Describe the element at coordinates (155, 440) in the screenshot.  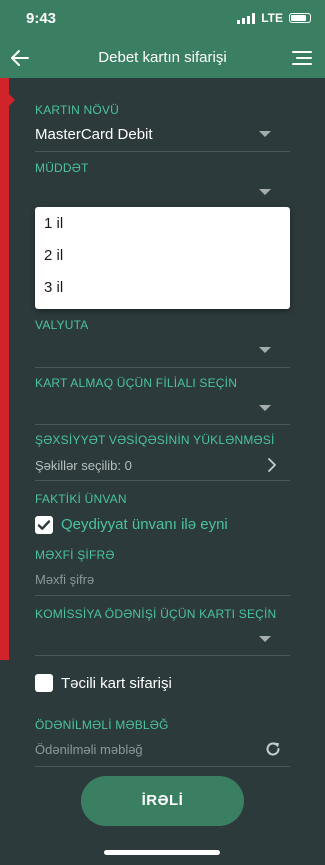
I see `id-upload-label: ŞƏXSİYYƏT VƏSİQƏSİNİN YÜKLƏNMƏSİ` at that location.